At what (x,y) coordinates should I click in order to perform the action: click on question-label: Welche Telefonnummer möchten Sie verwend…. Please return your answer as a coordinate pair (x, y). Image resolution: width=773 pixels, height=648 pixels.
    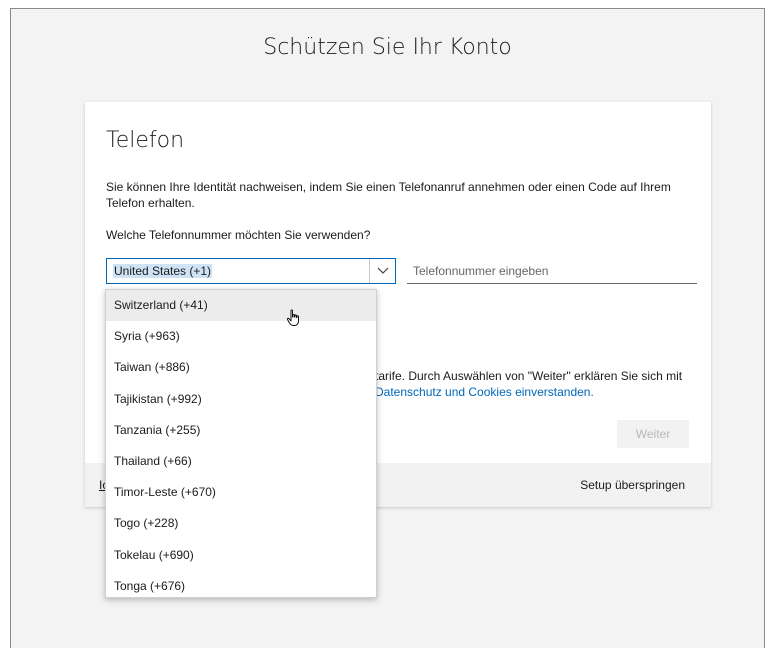
    Looking at the image, I should click on (238, 235).